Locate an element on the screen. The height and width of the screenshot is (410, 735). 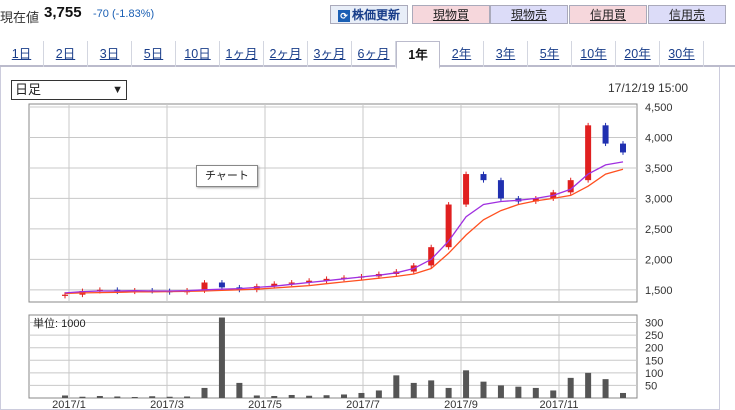
volume-tick-label: 100 is located at coordinates (654, 374).